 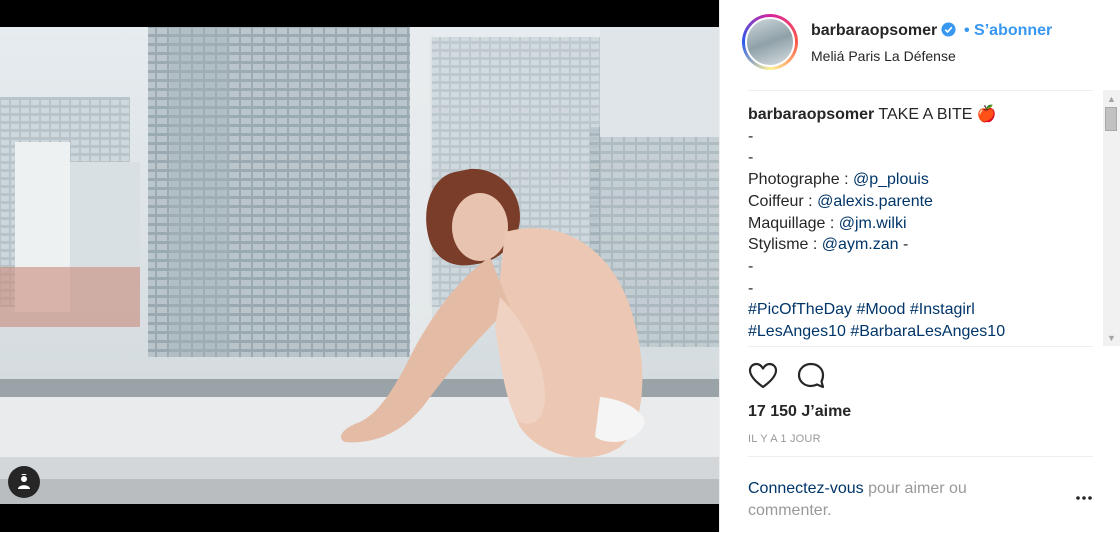 What do you see at coordinates (793, 223) in the screenshot?
I see `caption-line-text: Maquillage :` at bounding box center [793, 223].